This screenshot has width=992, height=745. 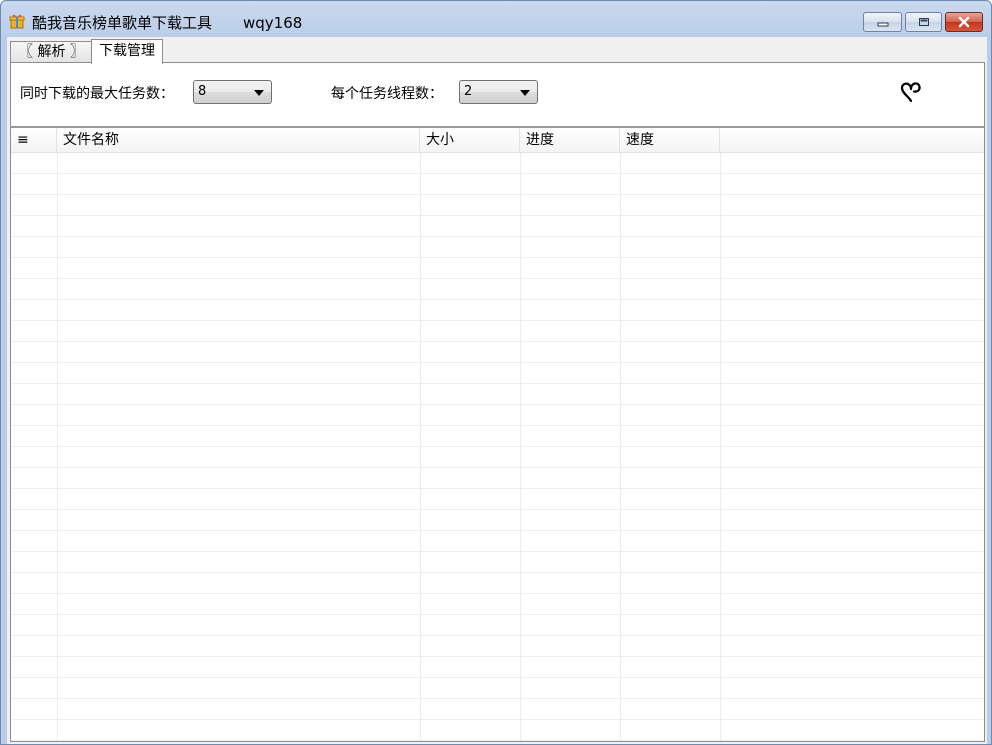 What do you see at coordinates (97, 94) in the screenshot?
I see `max-tasks-label: 同时下载的最大任务数：` at bounding box center [97, 94].